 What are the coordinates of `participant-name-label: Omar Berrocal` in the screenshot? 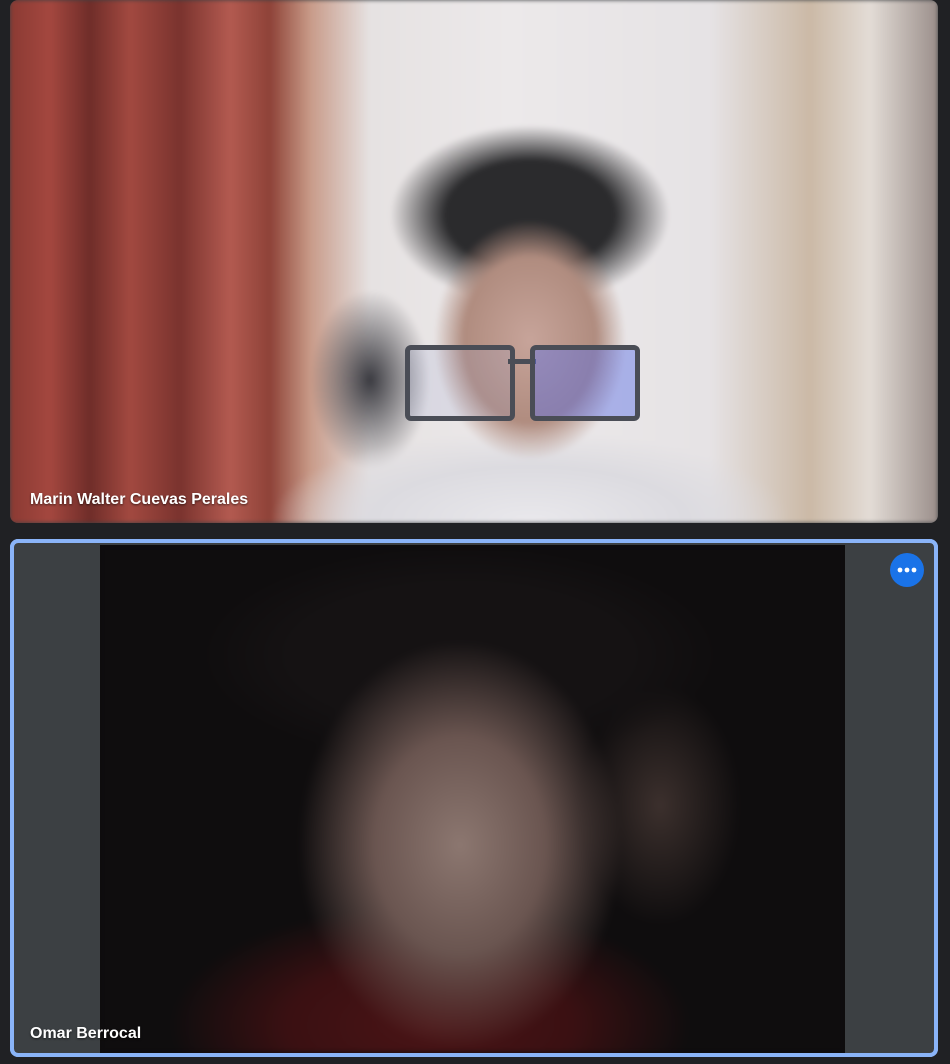 It's located at (86, 1033).